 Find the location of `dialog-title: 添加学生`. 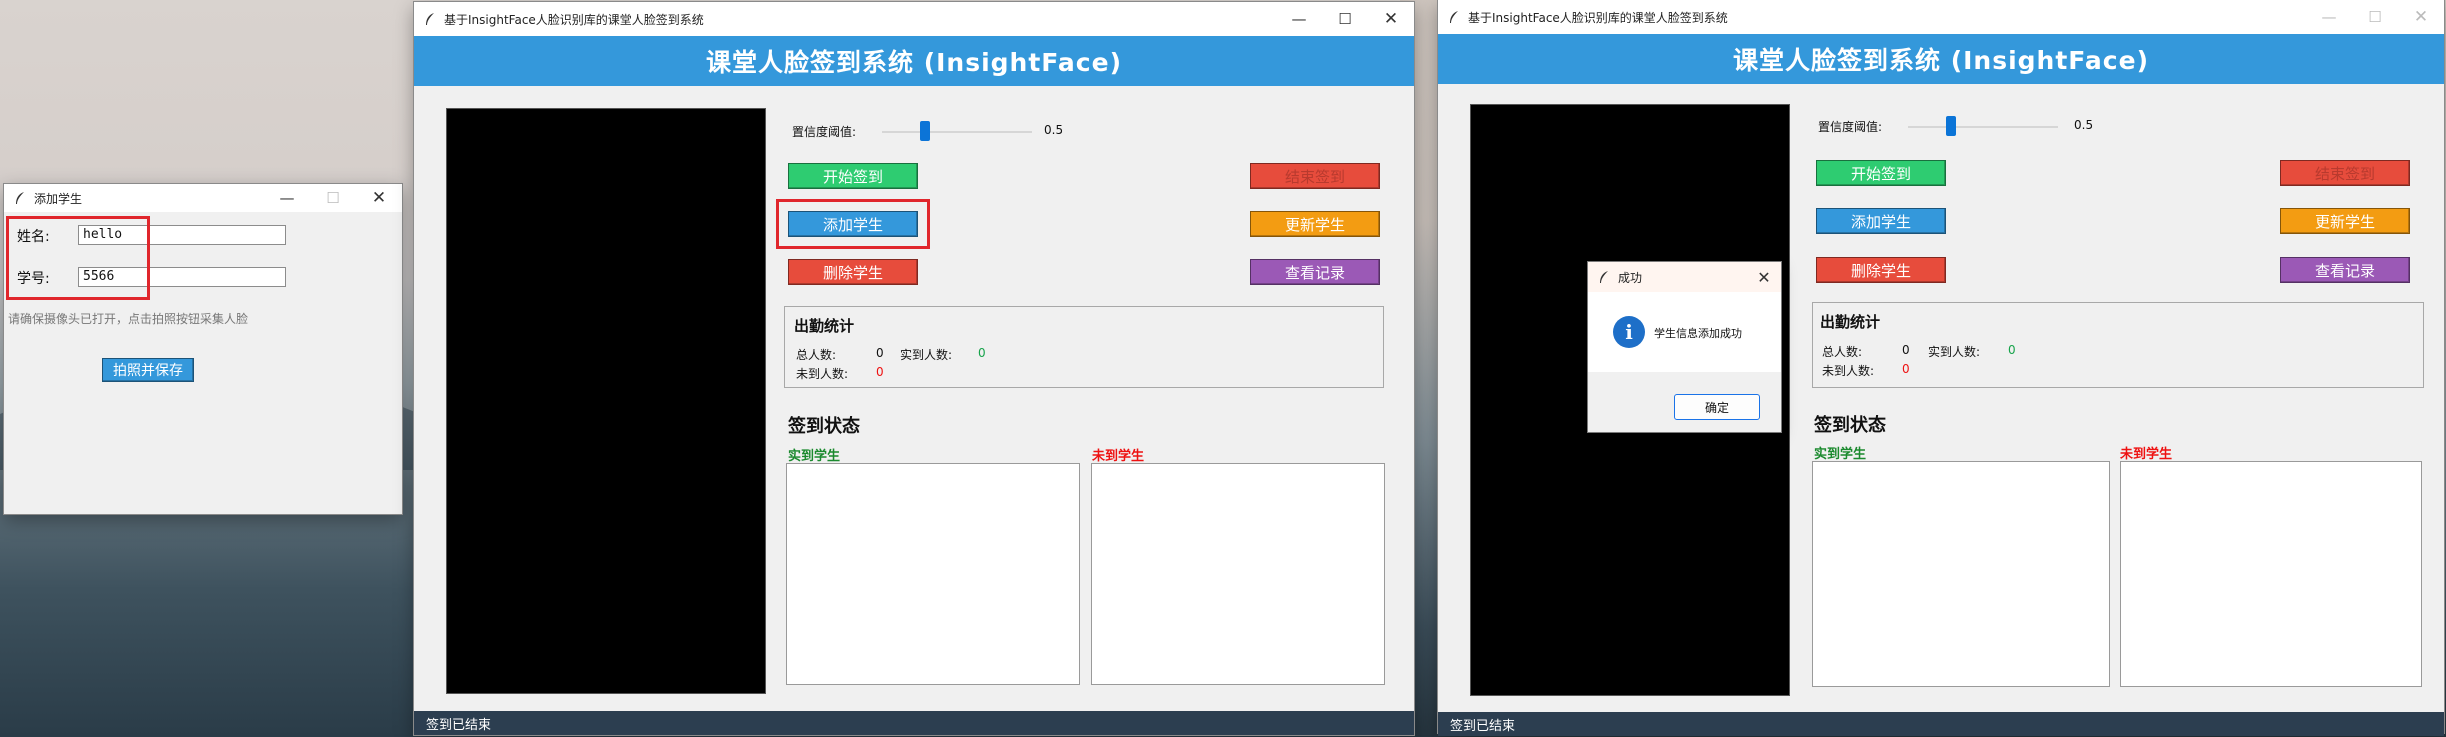

dialog-title: 添加学生 is located at coordinates (58, 198).